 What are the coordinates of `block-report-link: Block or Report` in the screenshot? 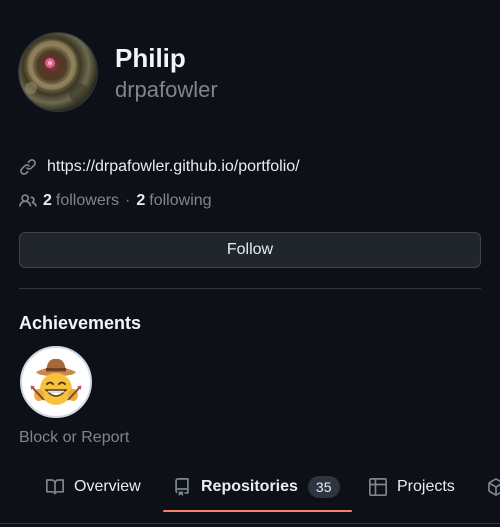 It's located at (74, 438).